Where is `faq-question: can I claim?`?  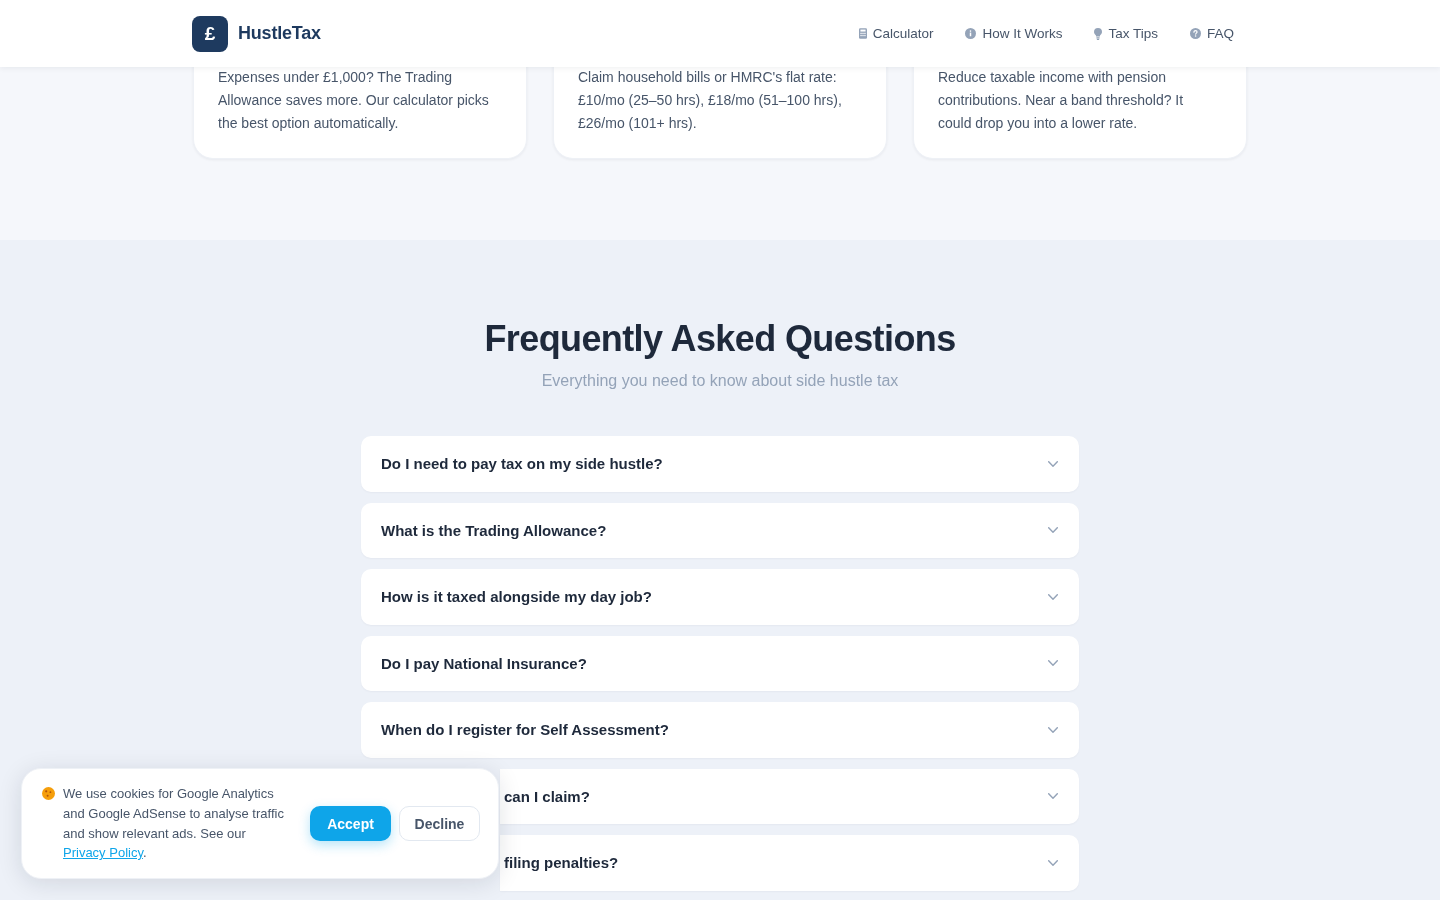
faq-question: can I claim? is located at coordinates (547, 796).